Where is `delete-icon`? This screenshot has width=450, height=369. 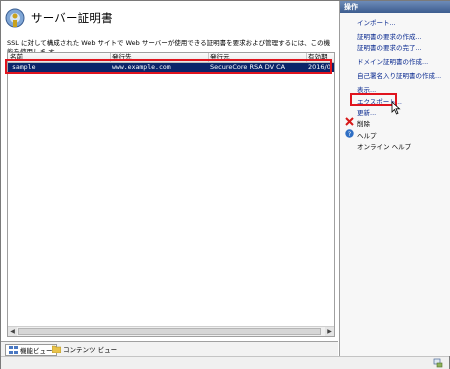
delete-icon is located at coordinates (349, 121).